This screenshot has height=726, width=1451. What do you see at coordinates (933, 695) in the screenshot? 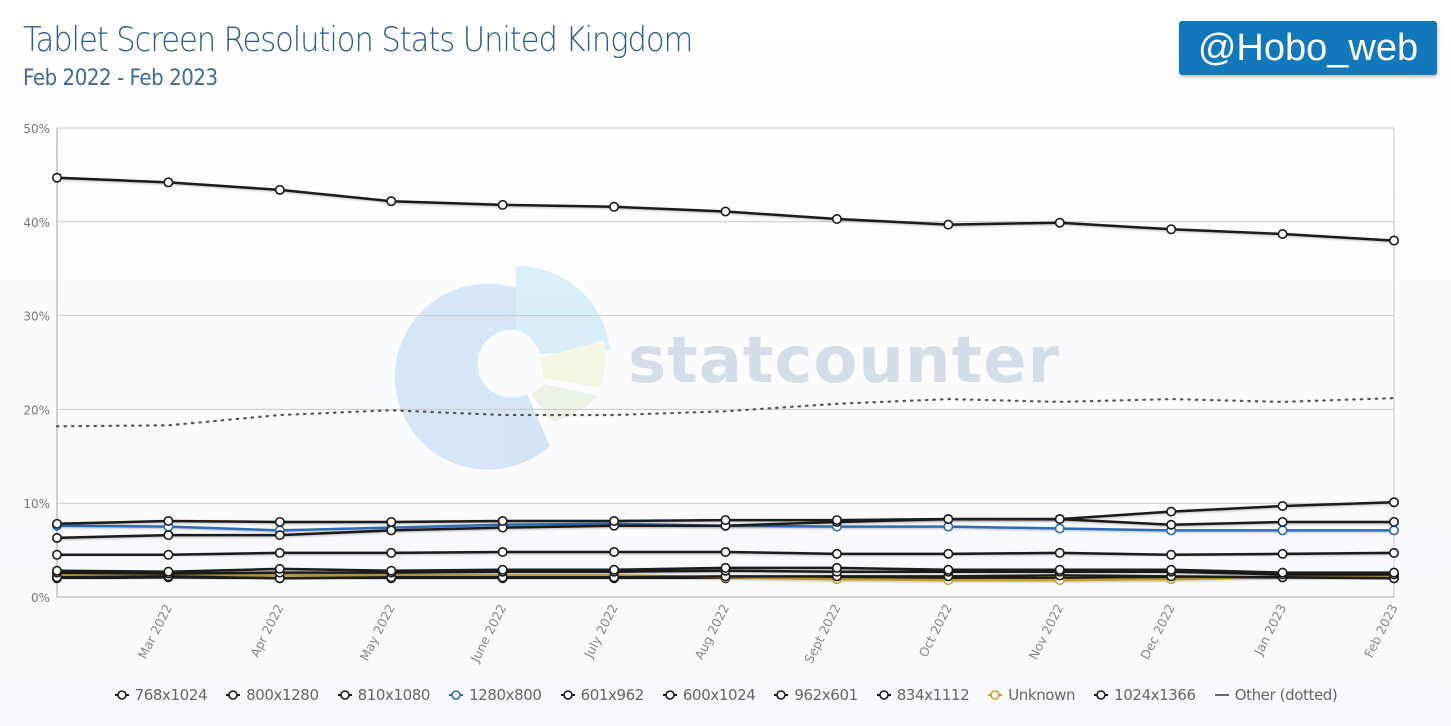
I see `legend-label: 834x1112` at bounding box center [933, 695].